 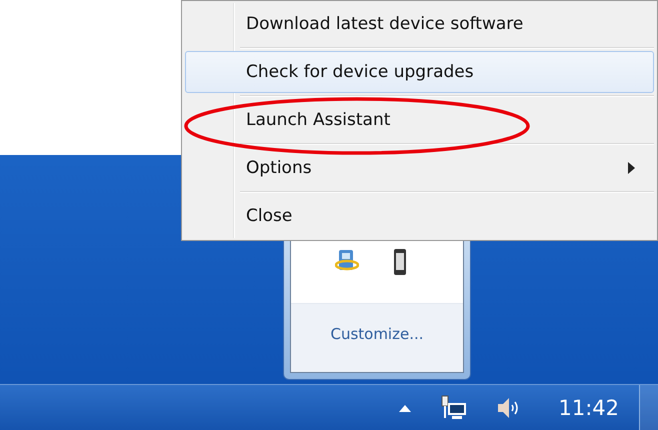 I want to click on show-desktop-button, so click(x=648, y=407).